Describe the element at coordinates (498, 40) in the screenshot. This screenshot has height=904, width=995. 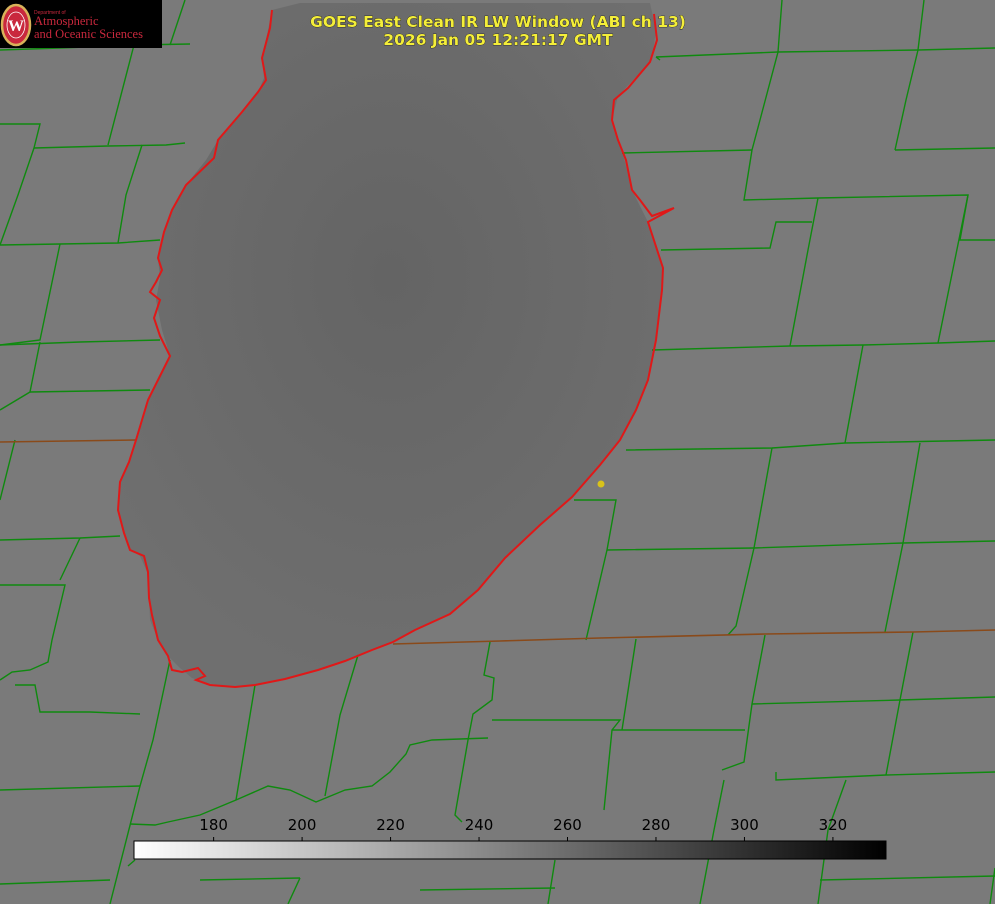
I see `image-timestamp: 2026 Jan 05 12:21:17 GMT` at that location.